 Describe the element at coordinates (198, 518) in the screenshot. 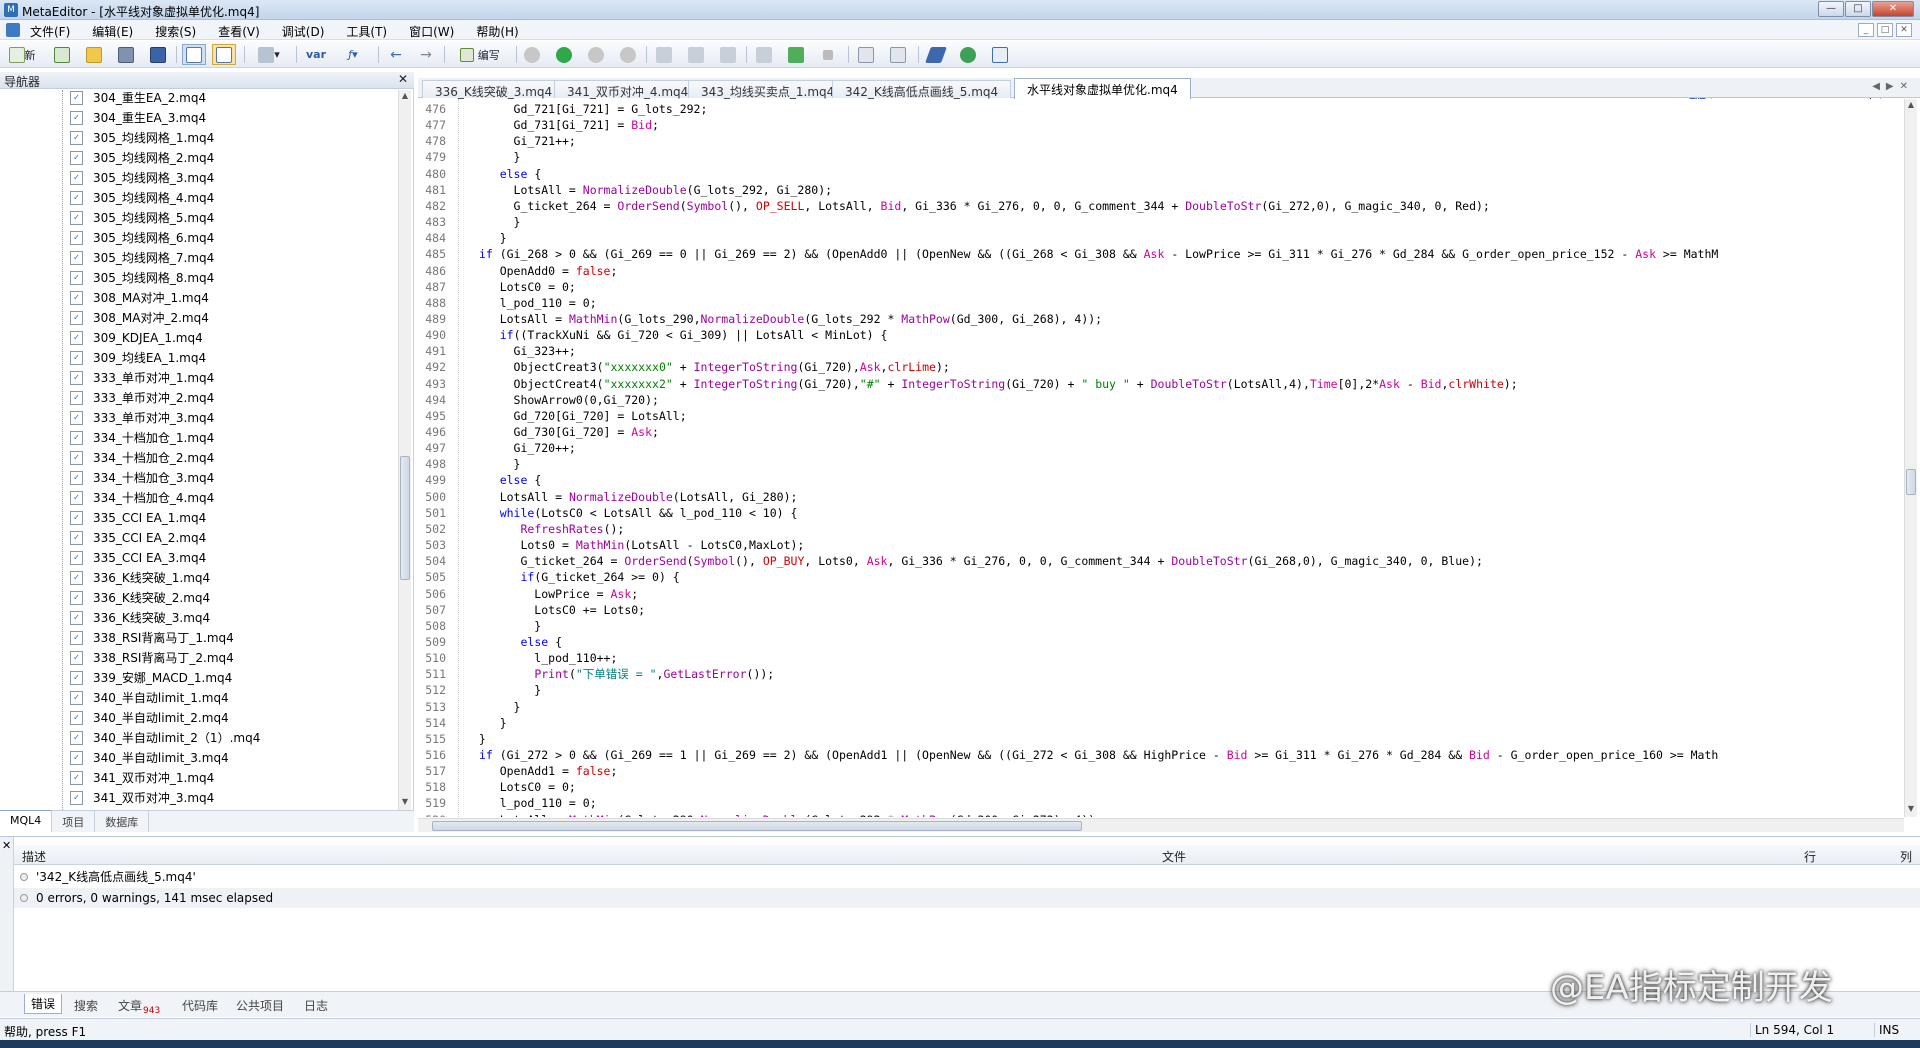

I see `list-item: ✓ 335_CCI EA_1.mq4` at that location.